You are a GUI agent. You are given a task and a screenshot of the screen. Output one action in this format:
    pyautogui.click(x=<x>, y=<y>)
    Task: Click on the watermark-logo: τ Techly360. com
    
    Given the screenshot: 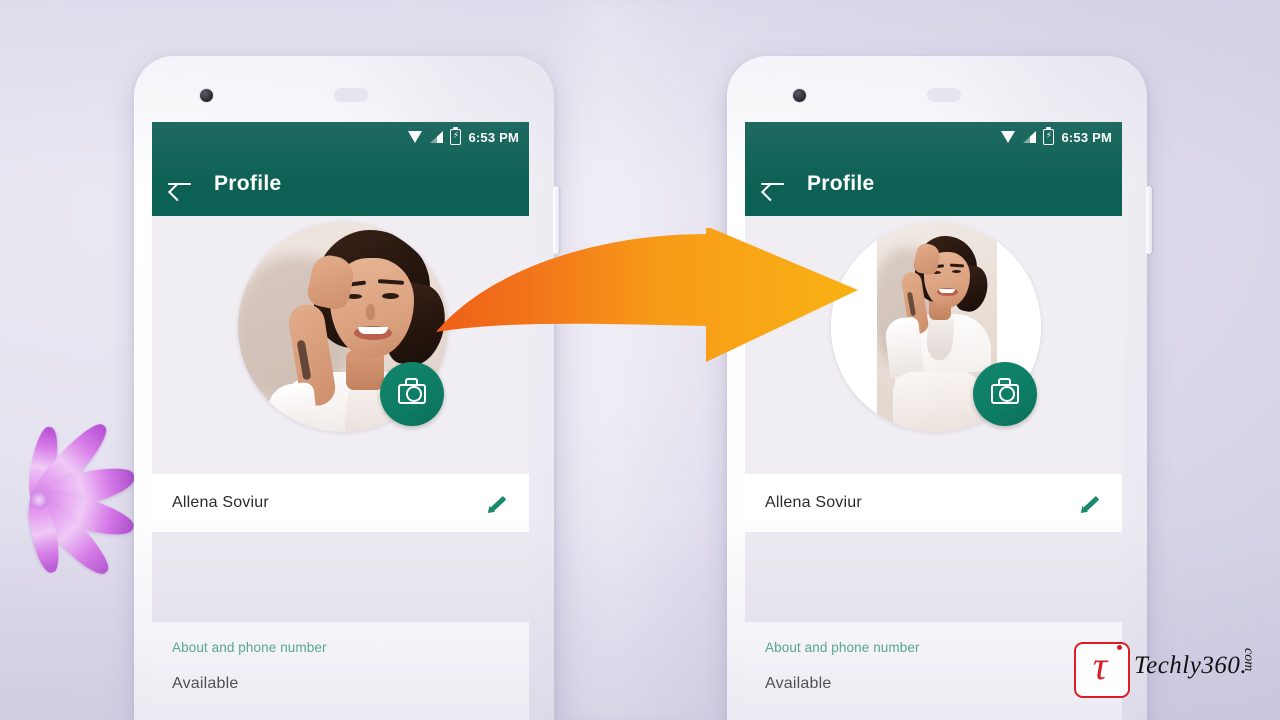 What is the action you would take?
    pyautogui.click(x=1174, y=671)
    